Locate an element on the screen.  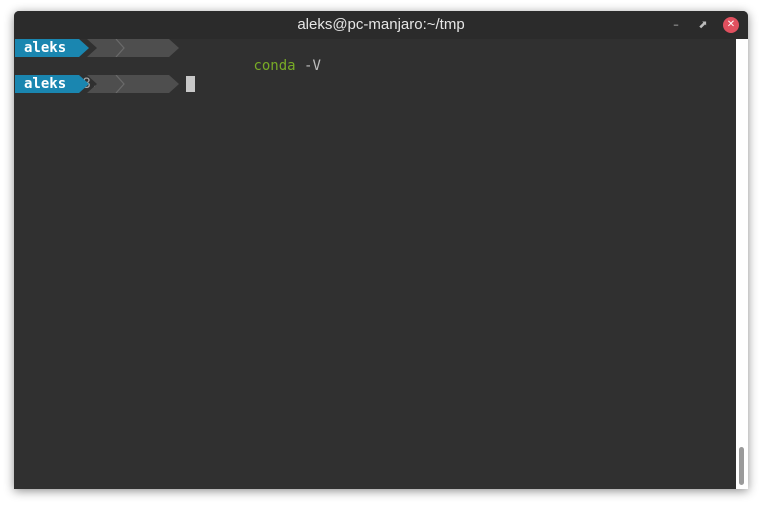
minimize-icon: – is located at coordinates (676, 25).